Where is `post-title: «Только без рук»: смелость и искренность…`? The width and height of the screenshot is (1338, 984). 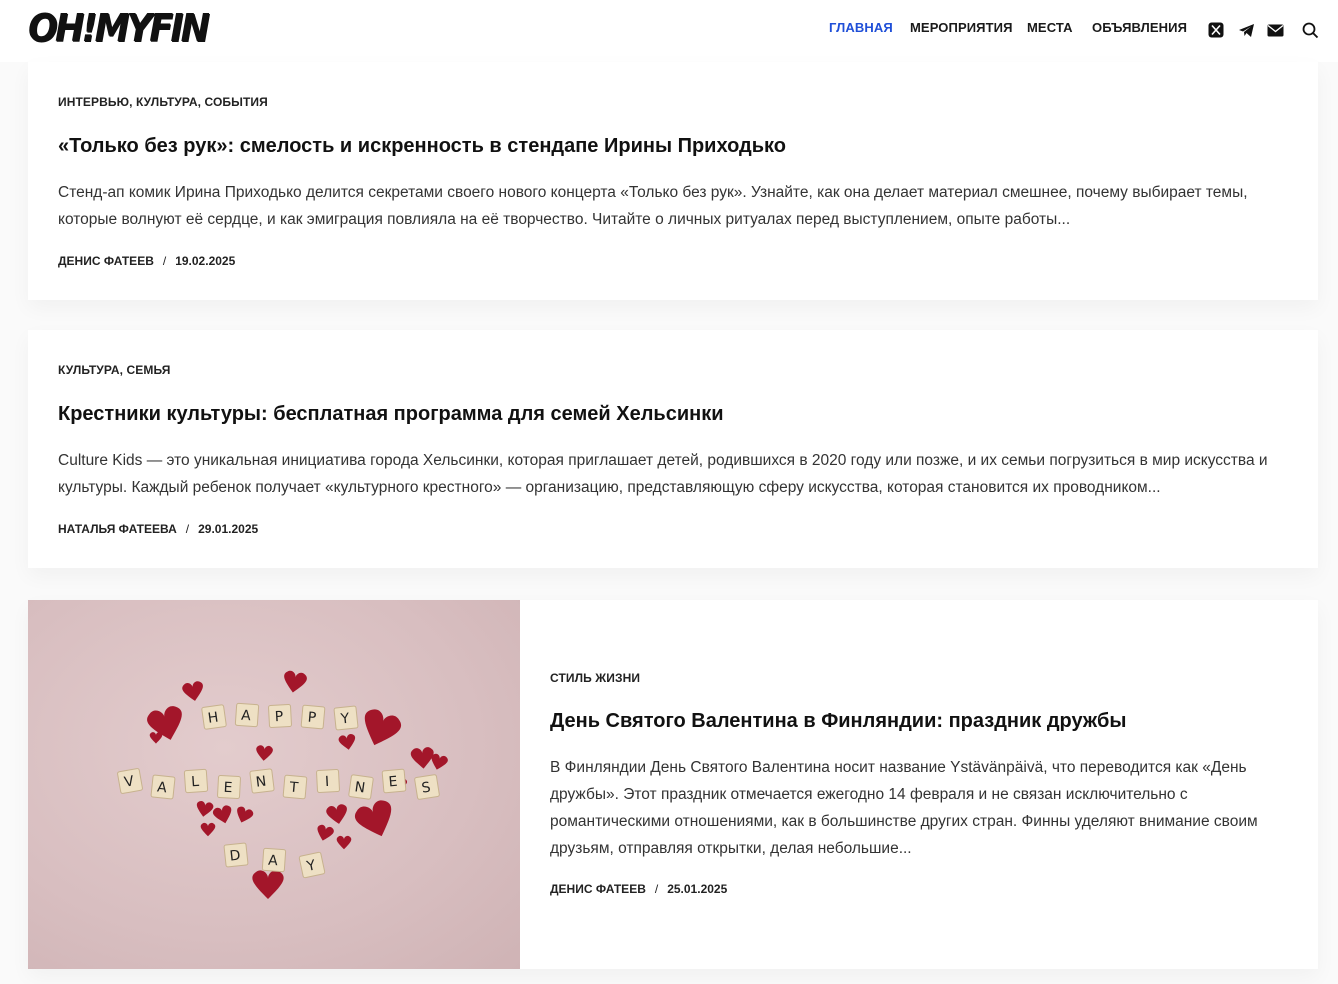
post-title: «Только без рук»: смелость и искренность… is located at coordinates (422, 146).